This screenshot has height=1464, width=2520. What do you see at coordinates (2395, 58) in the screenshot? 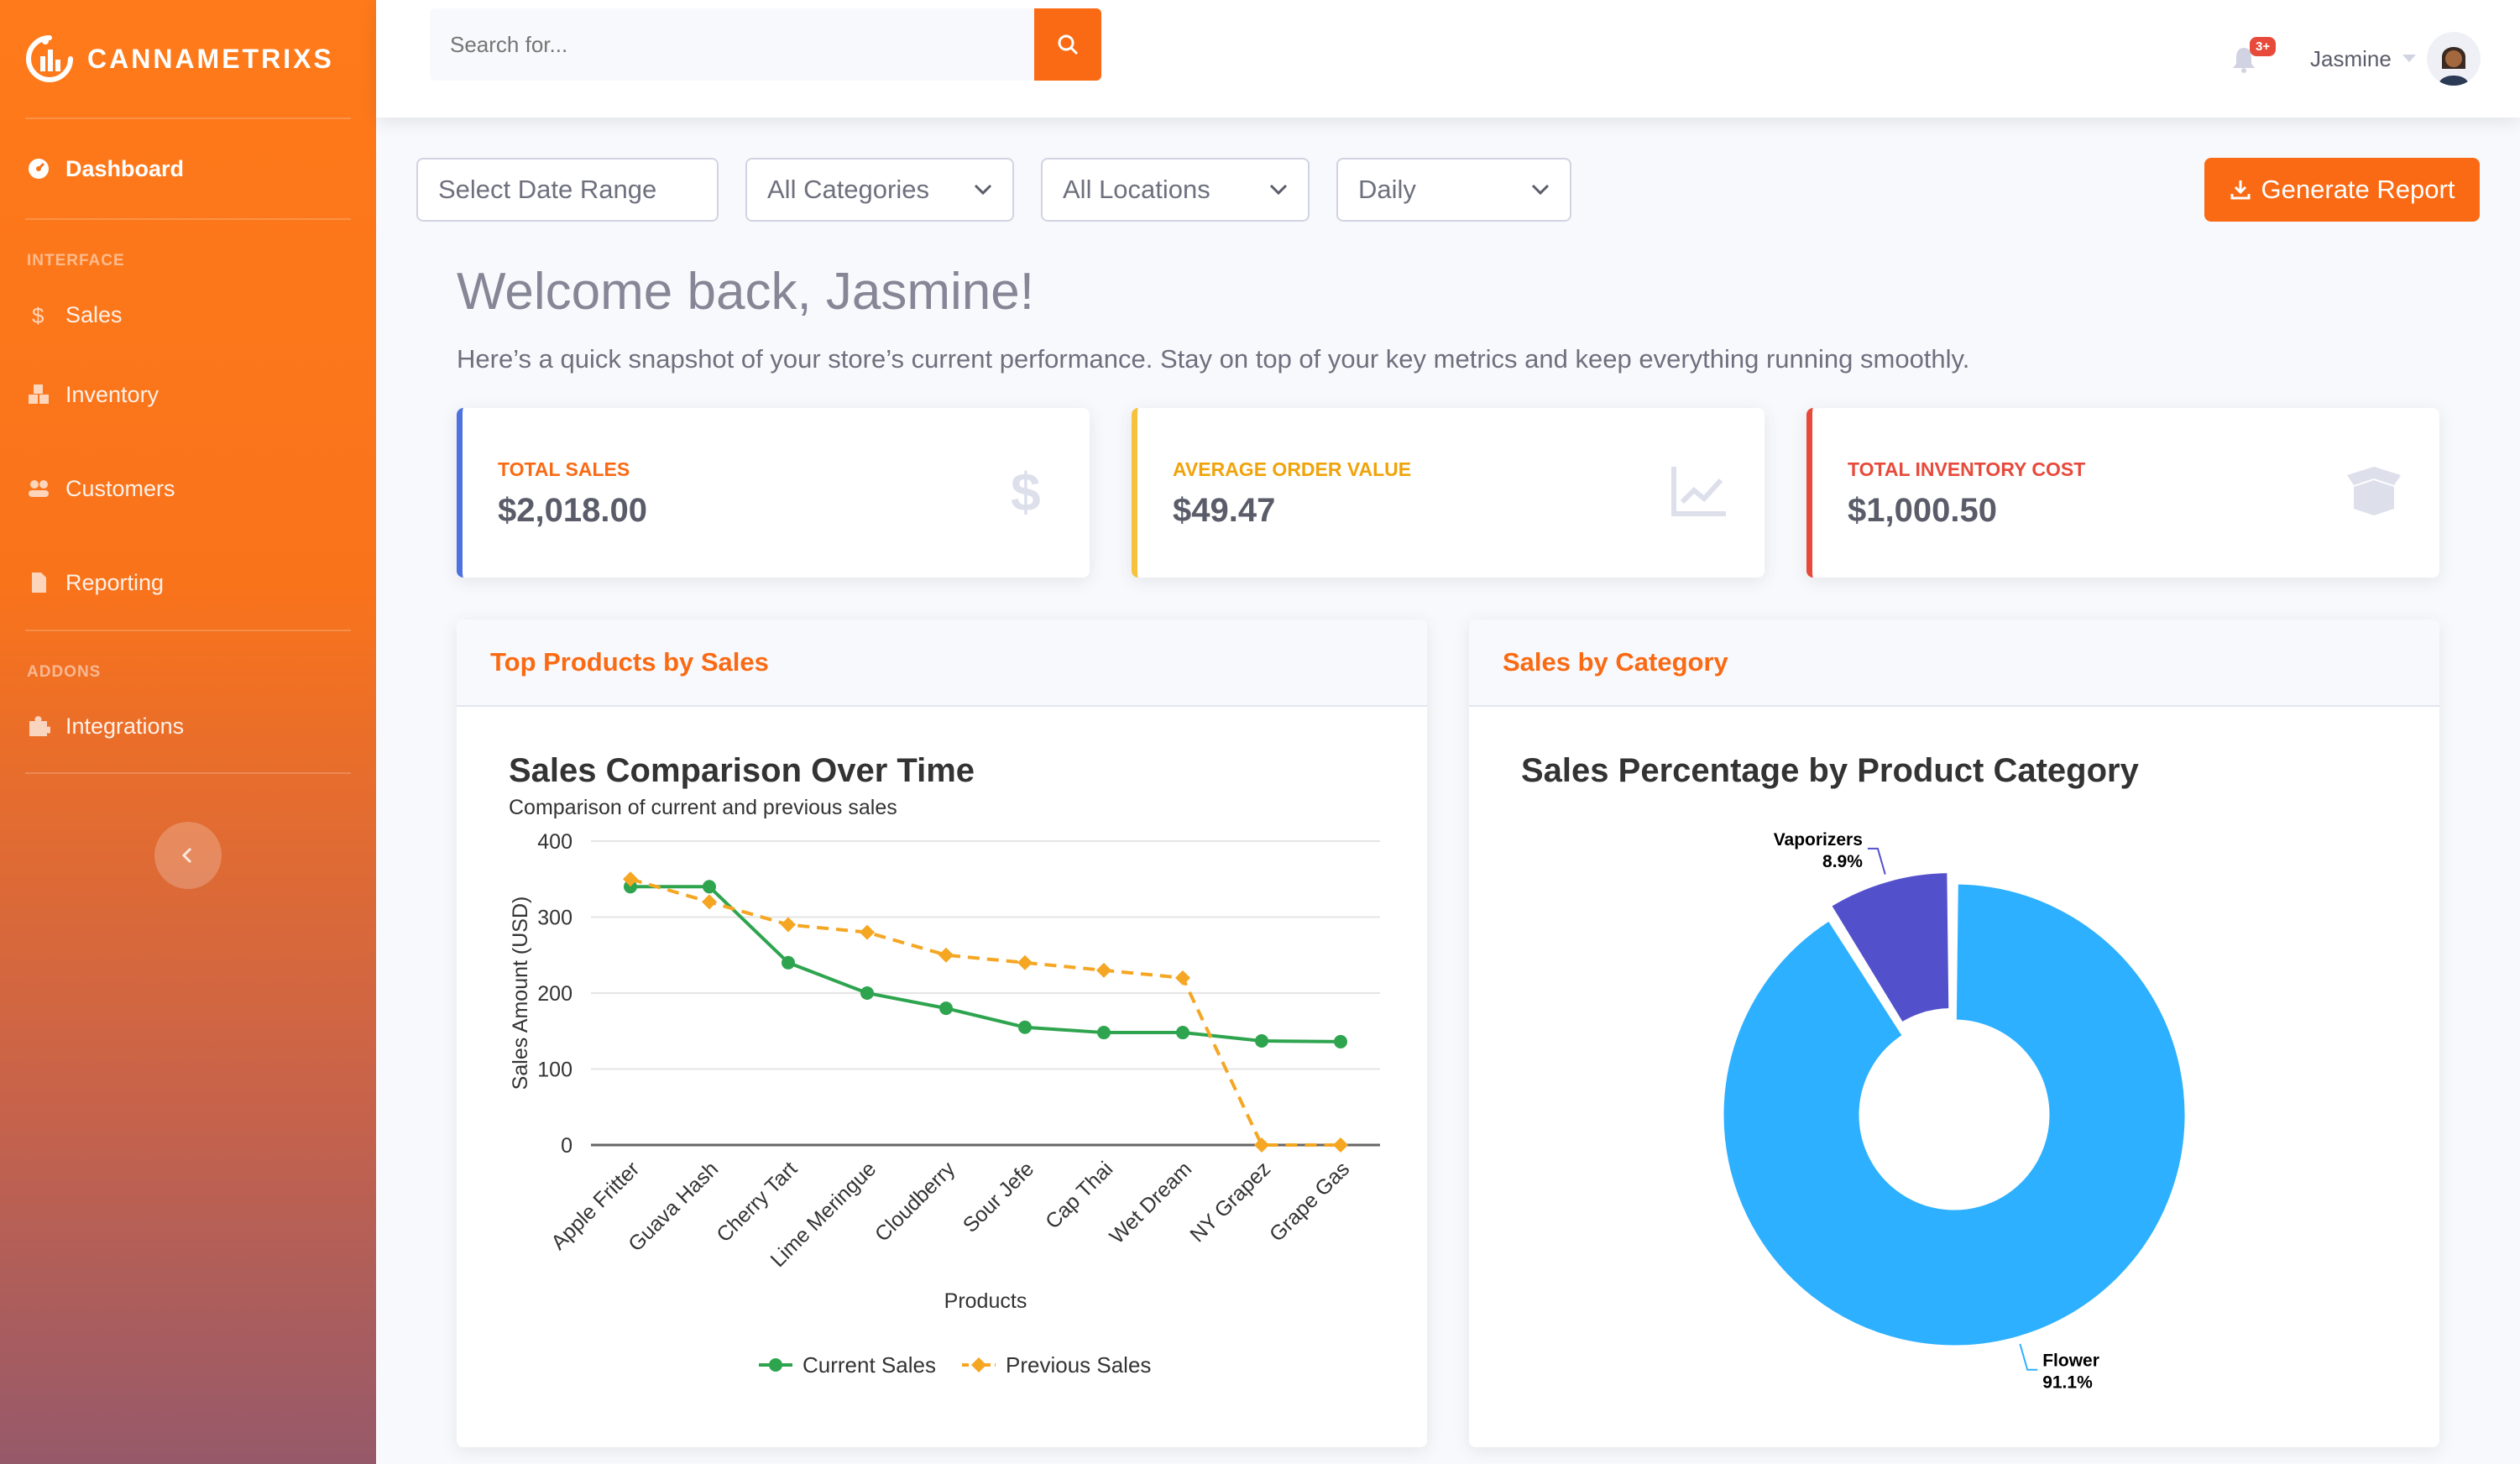
I see `user-menu: Jasmine` at bounding box center [2395, 58].